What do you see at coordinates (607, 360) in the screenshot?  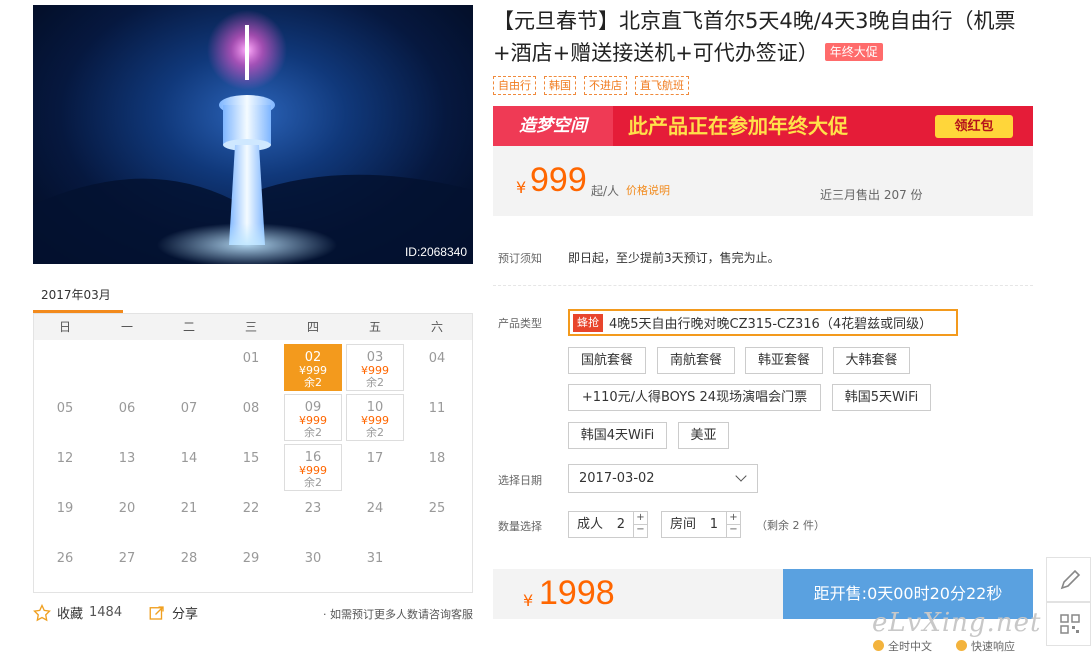 I see `product-option-button: 国航套餐` at bounding box center [607, 360].